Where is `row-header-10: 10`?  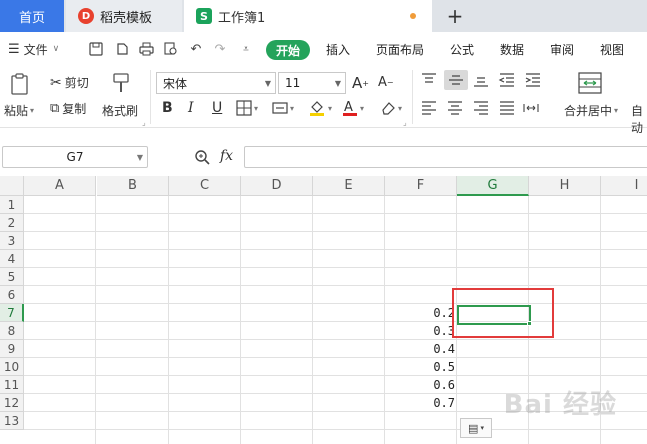 row-header-10: 10 is located at coordinates (12, 367).